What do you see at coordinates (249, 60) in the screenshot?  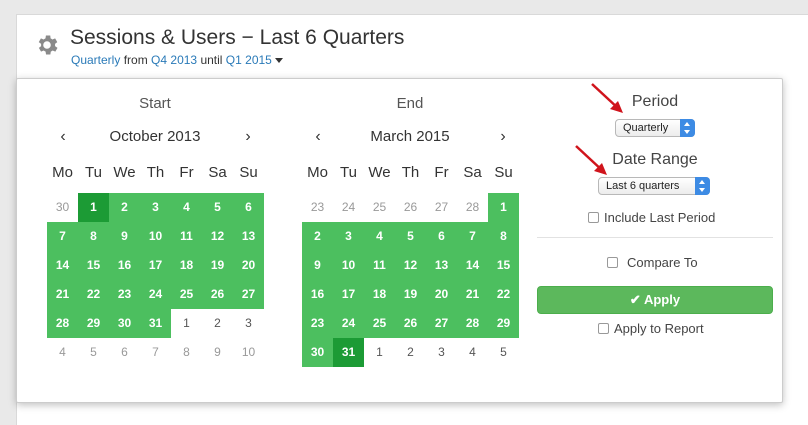 I see `end-link: Q1 2015` at bounding box center [249, 60].